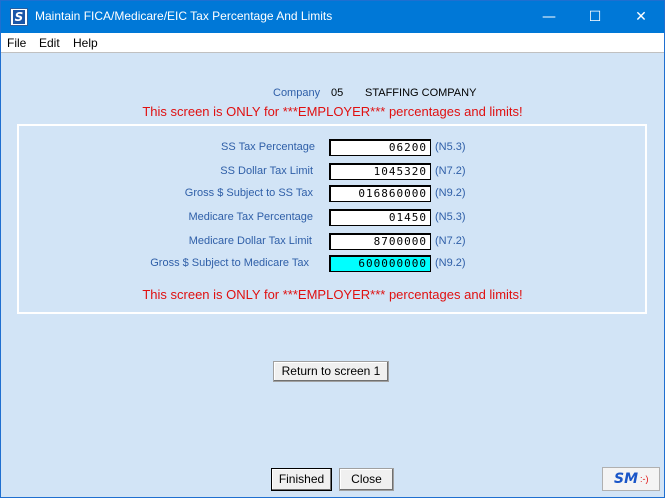 This screenshot has width=665, height=498. Describe the element at coordinates (626, 479) in the screenshot. I see `sm-logo-text: SM` at that location.